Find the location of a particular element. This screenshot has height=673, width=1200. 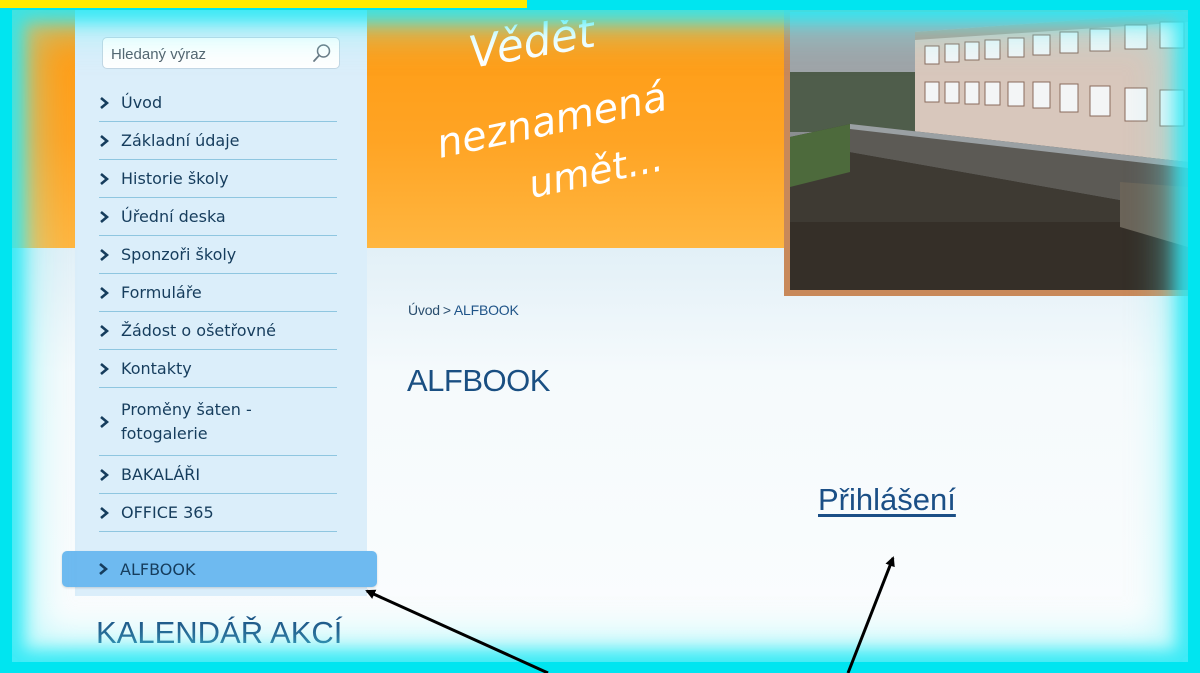

sidebar-item-alfbook: ALFBOOK is located at coordinates (219, 569).